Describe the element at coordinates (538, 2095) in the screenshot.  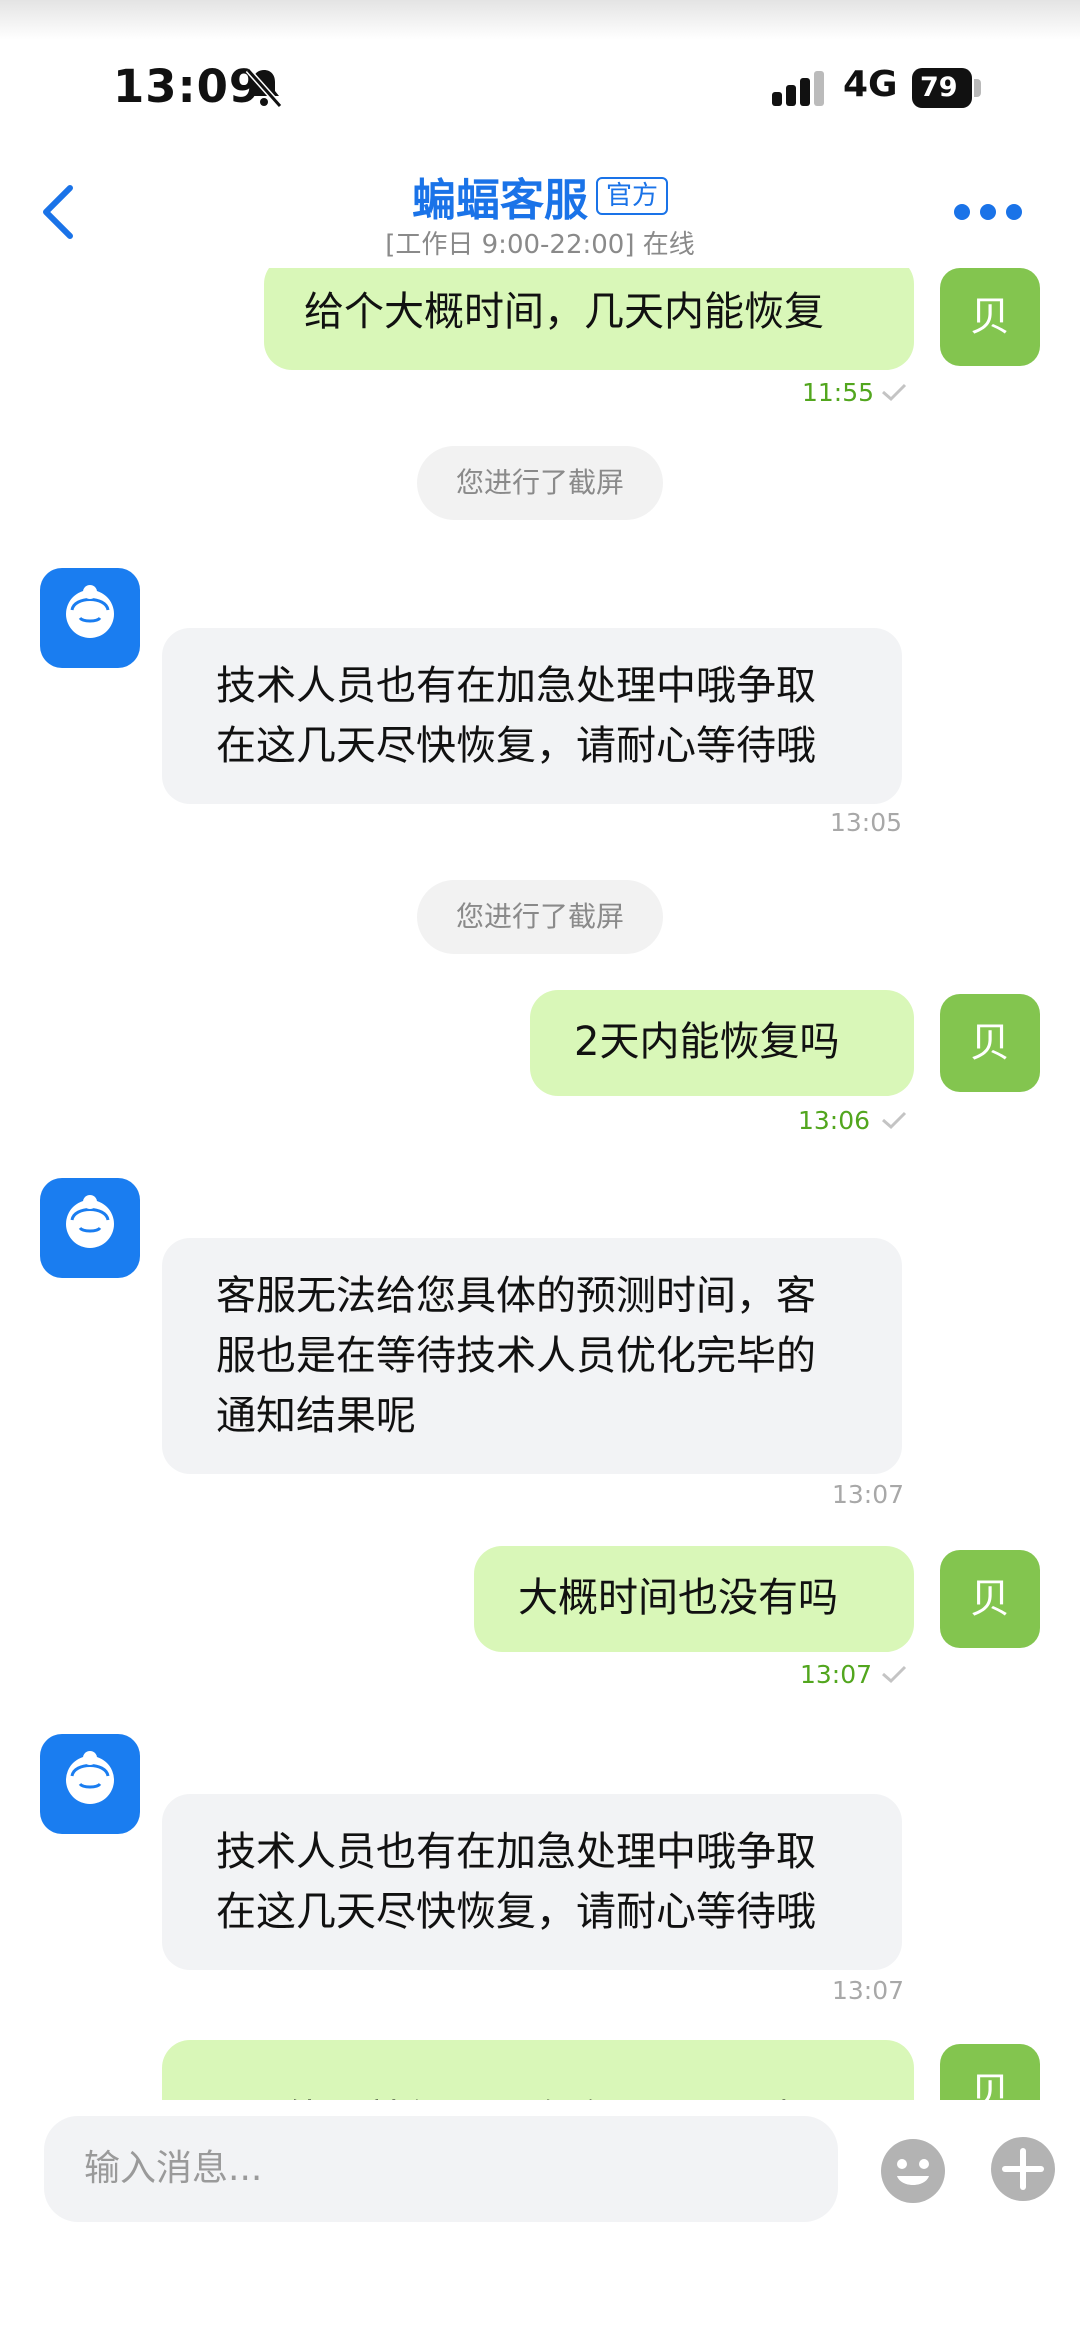
I see `message-text: 只要能用就行，别跑路了😂网上都` at that location.